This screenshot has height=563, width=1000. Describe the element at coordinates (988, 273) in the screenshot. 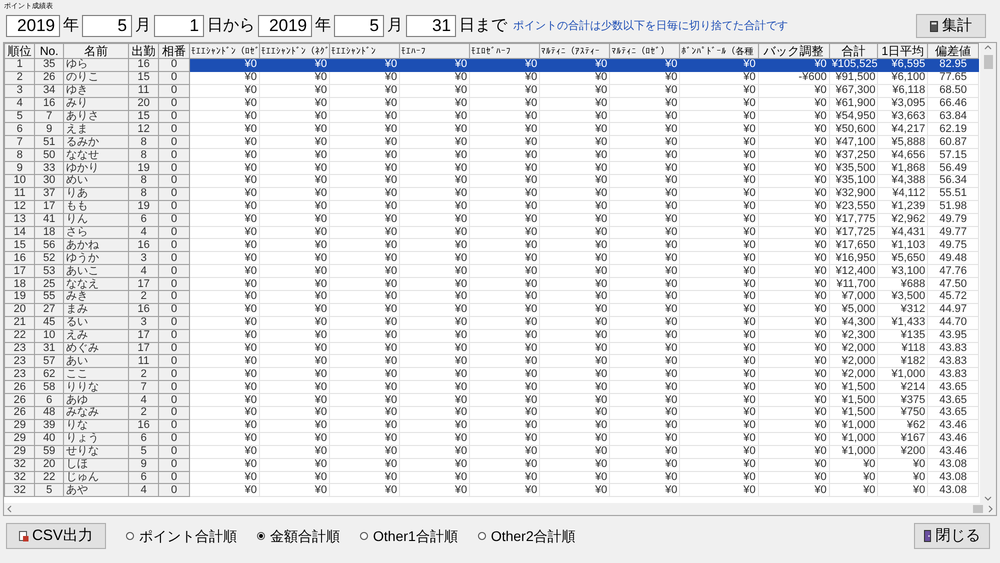

I see `vertical-scrollbar` at that location.